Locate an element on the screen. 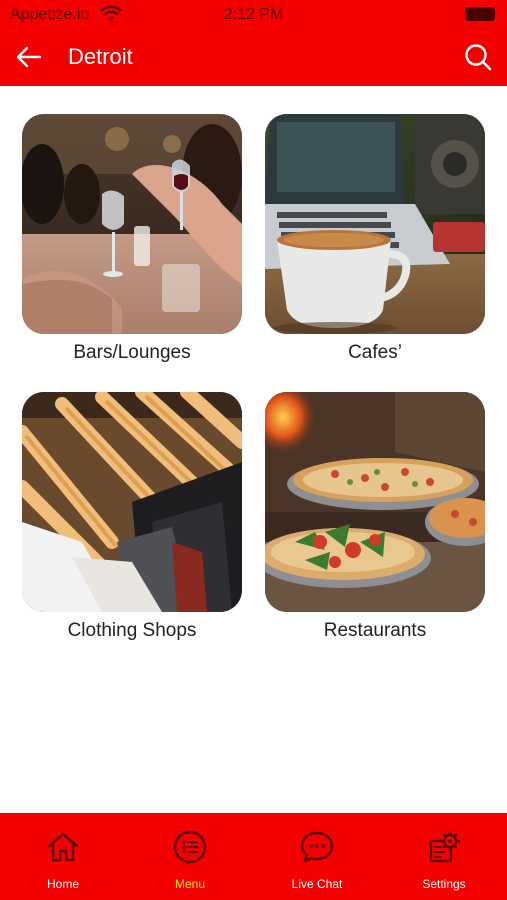 Image resolution: width=507 pixels, height=900 pixels. category-label: Cafes’ is located at coordinates (375, 352).